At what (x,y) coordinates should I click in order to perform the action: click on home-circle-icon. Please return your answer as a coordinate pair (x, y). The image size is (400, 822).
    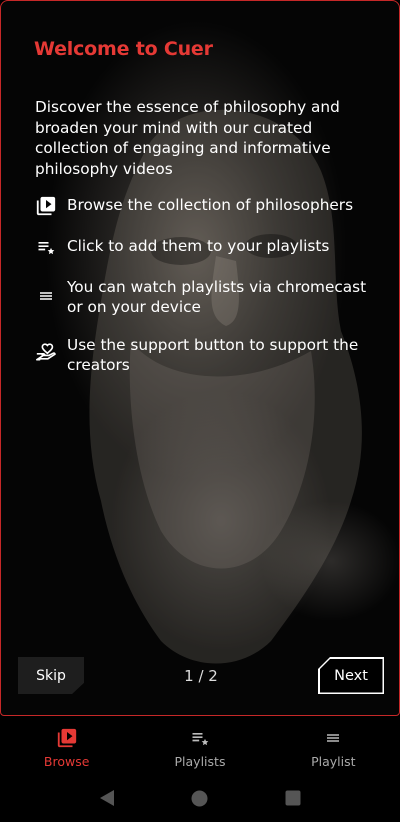
    Looking at the image, I should click on (200, 798).